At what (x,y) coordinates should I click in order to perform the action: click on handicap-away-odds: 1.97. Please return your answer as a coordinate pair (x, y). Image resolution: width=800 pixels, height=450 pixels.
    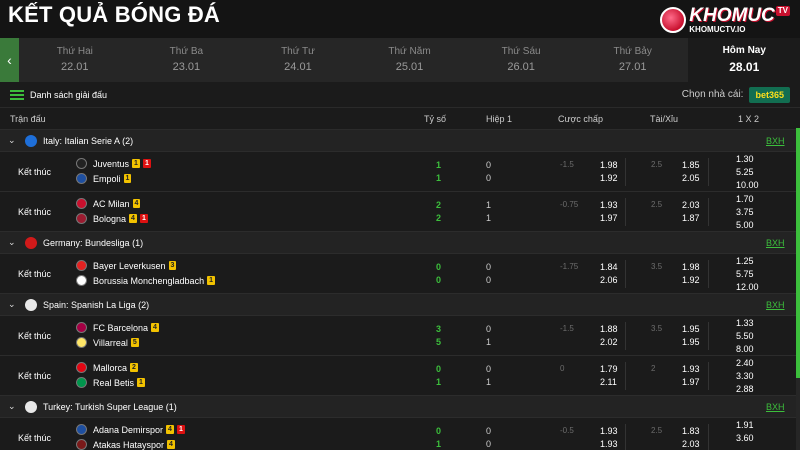
    Looking at the image, I should click on (609, 218).